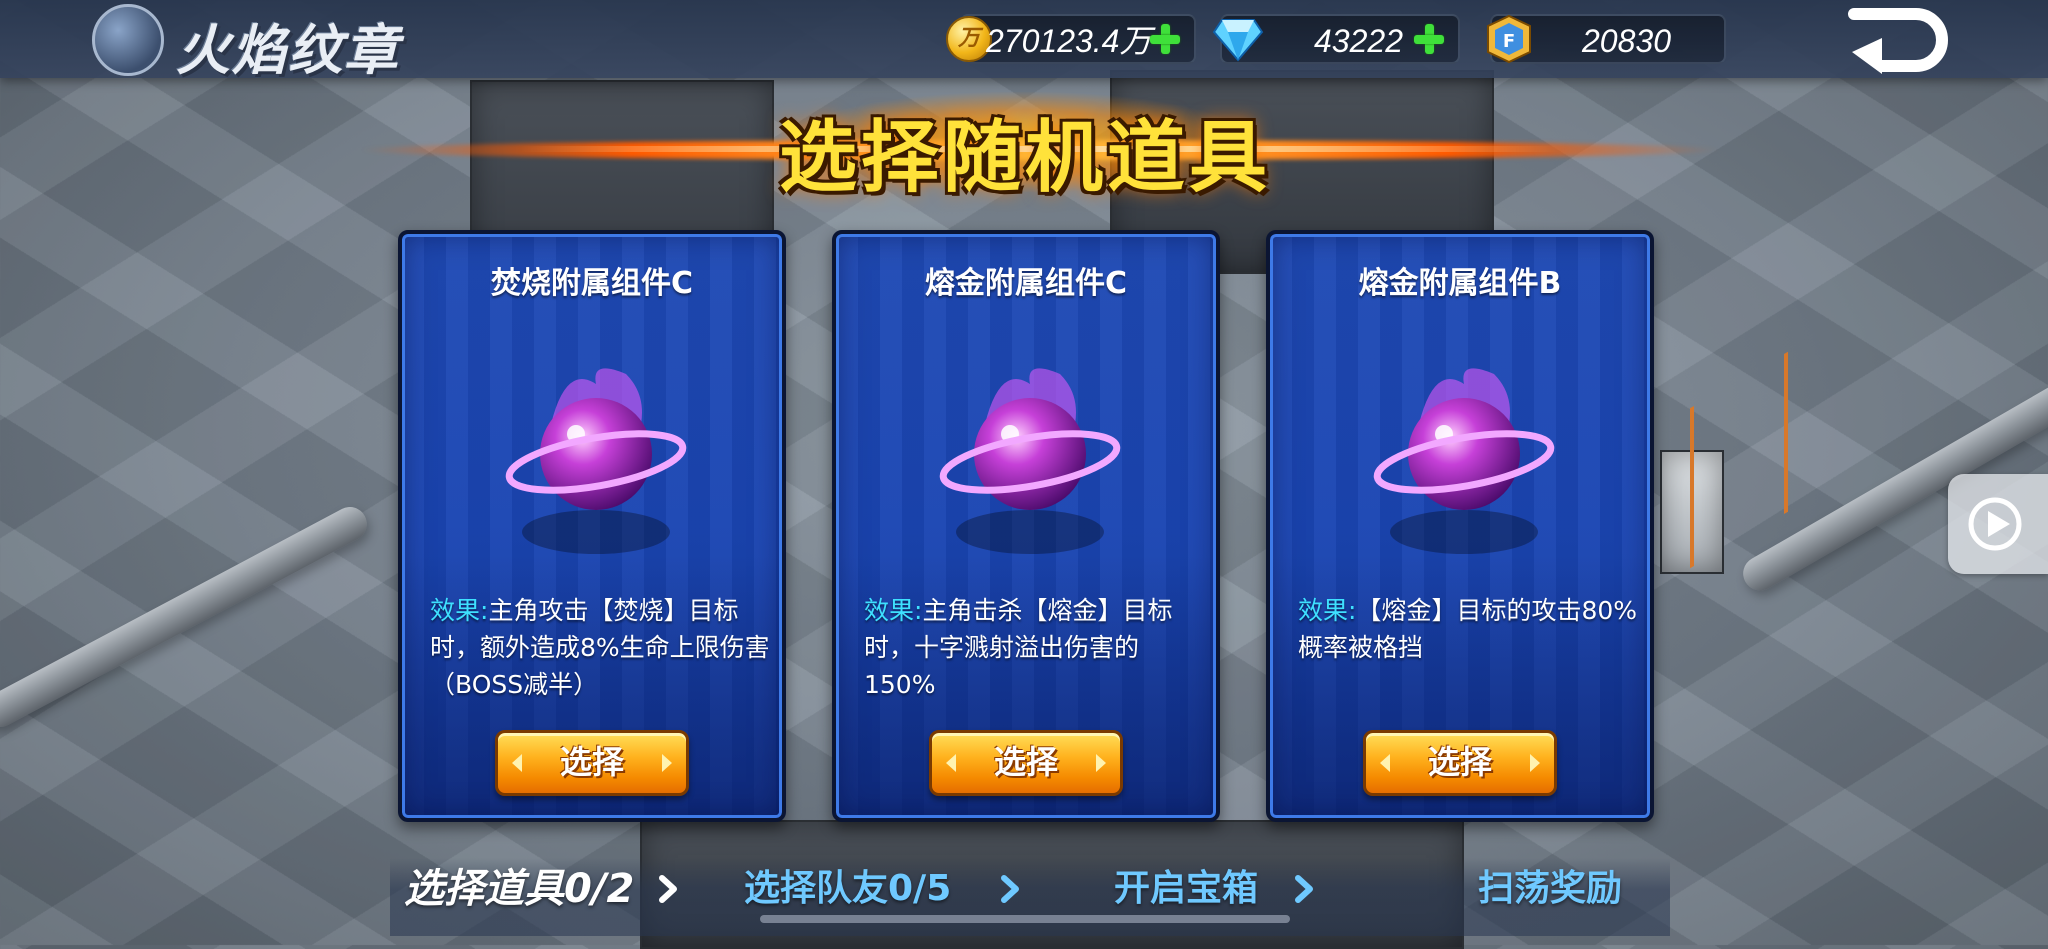 The image size is (2048, 949). Describe the element at coordinates (1739, 460) in the screenshot. I see `background-railing` at that location.